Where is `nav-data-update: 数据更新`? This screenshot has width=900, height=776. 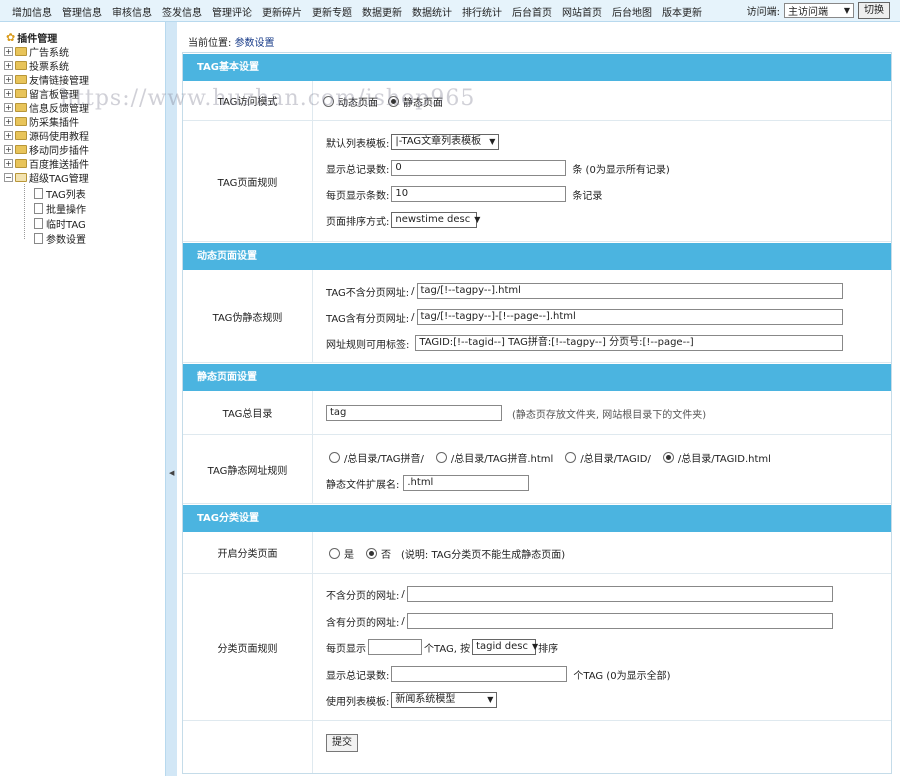
nav-data-update: 数据更新 is located at coordinates (382, 11).